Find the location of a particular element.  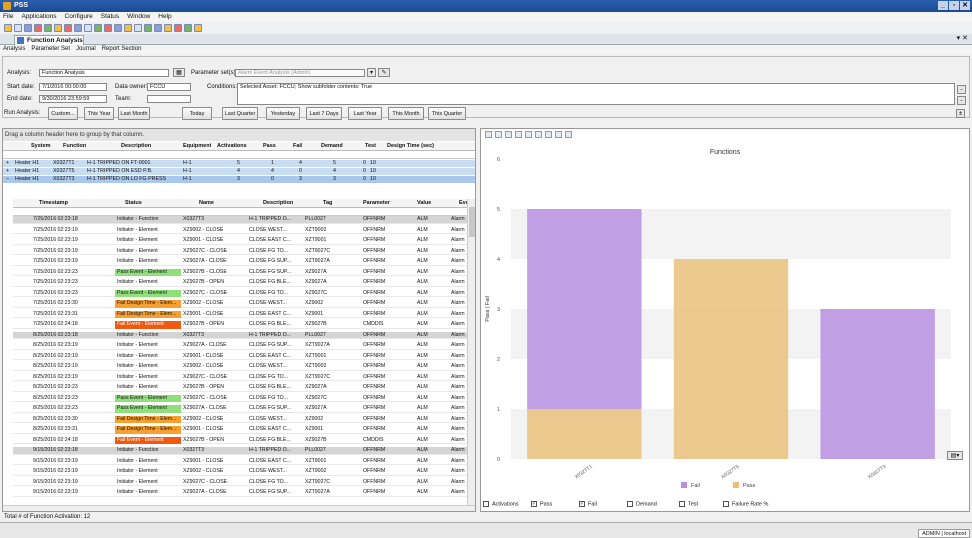

collapse-icon: − is located at coordinates (7, 180).